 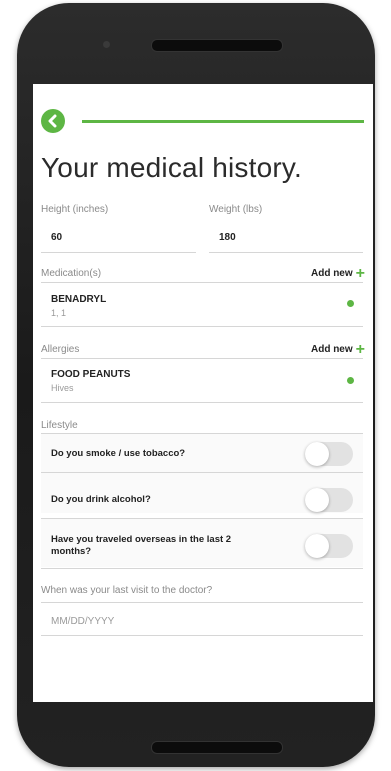 What do you see at coordinates (350, 380) in the screenshot?
I see `allergy-status-dot` at bounding box center [350, 380].